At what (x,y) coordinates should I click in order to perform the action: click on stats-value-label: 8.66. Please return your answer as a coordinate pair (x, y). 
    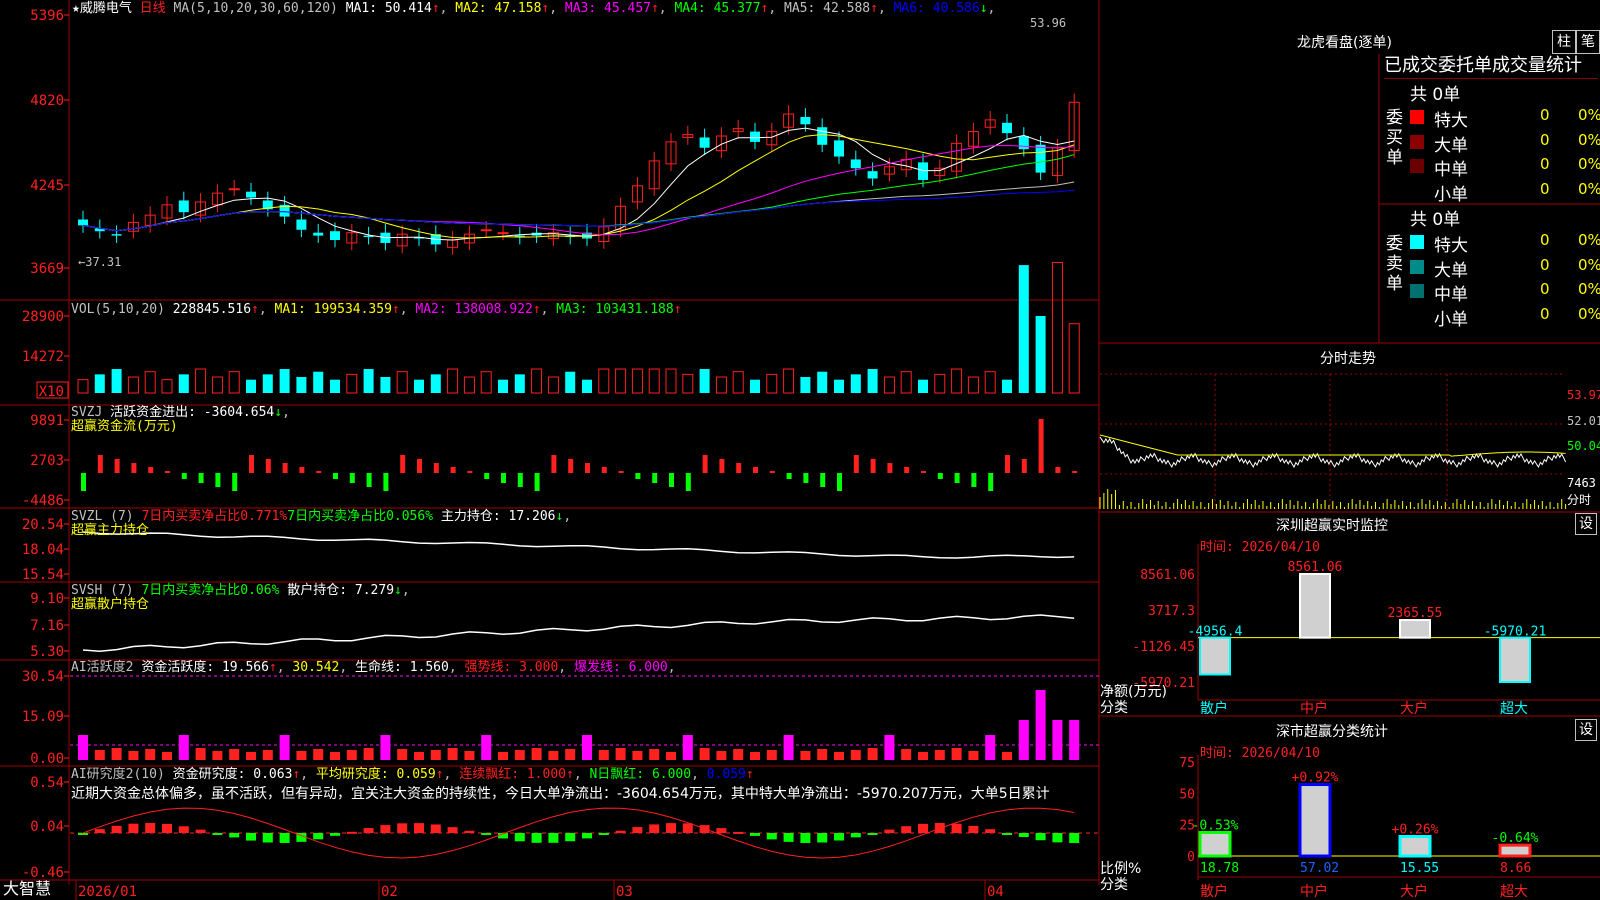
    Looking at the image, I should click on (1515, 868).